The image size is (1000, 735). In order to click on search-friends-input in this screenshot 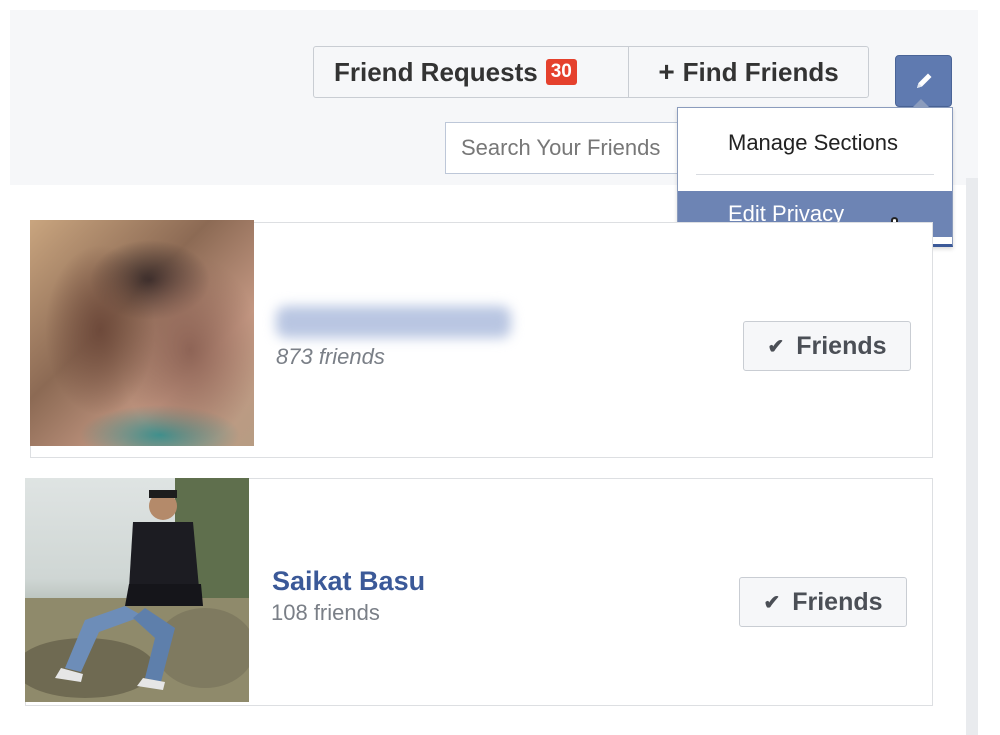, I will do `click(570, 148)`.